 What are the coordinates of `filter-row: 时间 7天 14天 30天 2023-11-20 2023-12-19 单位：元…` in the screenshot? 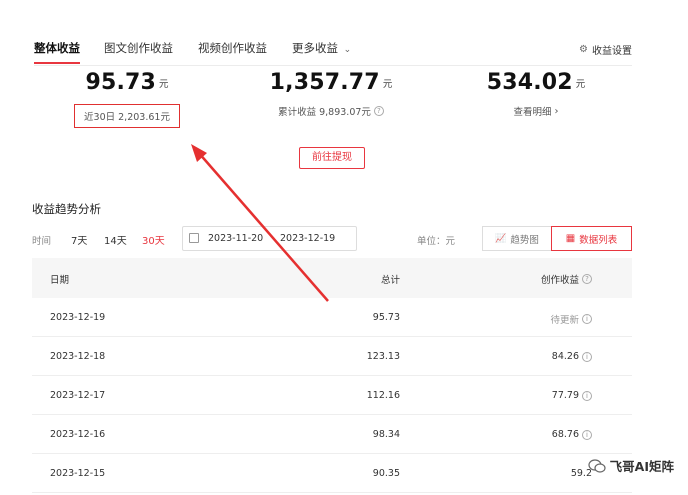 It's located at (332, 239).